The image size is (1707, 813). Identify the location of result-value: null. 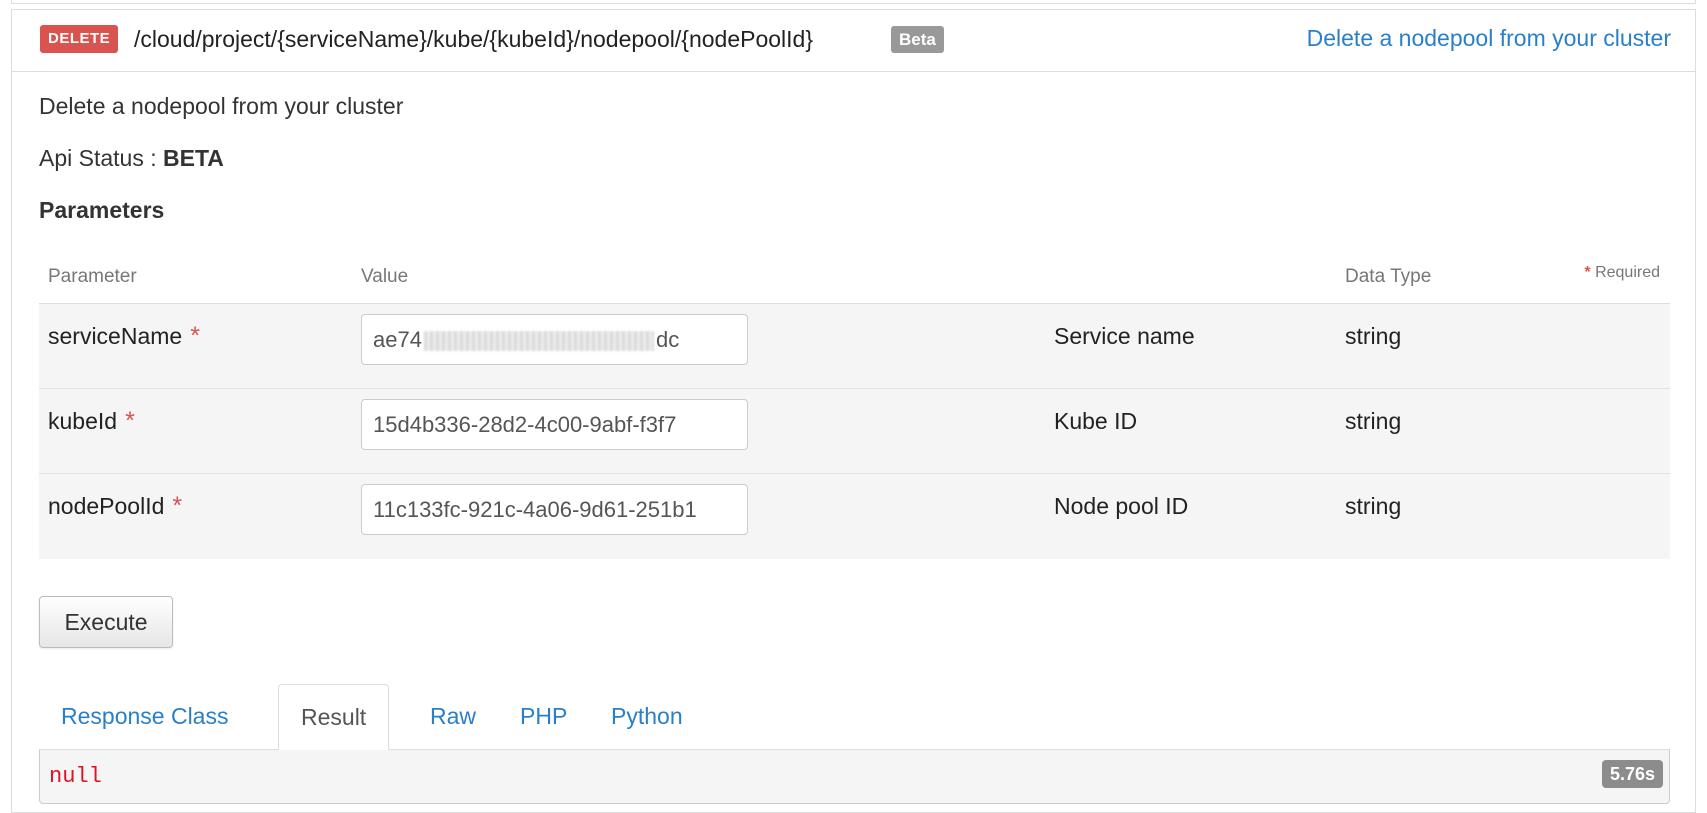
(75, 776).